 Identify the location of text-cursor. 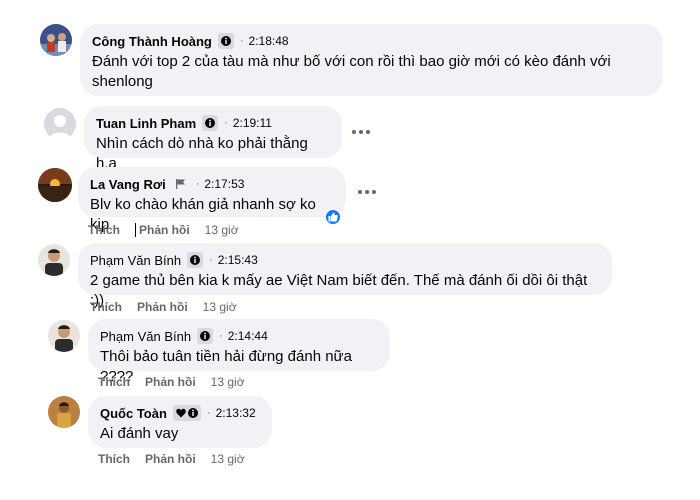
(135, 230).